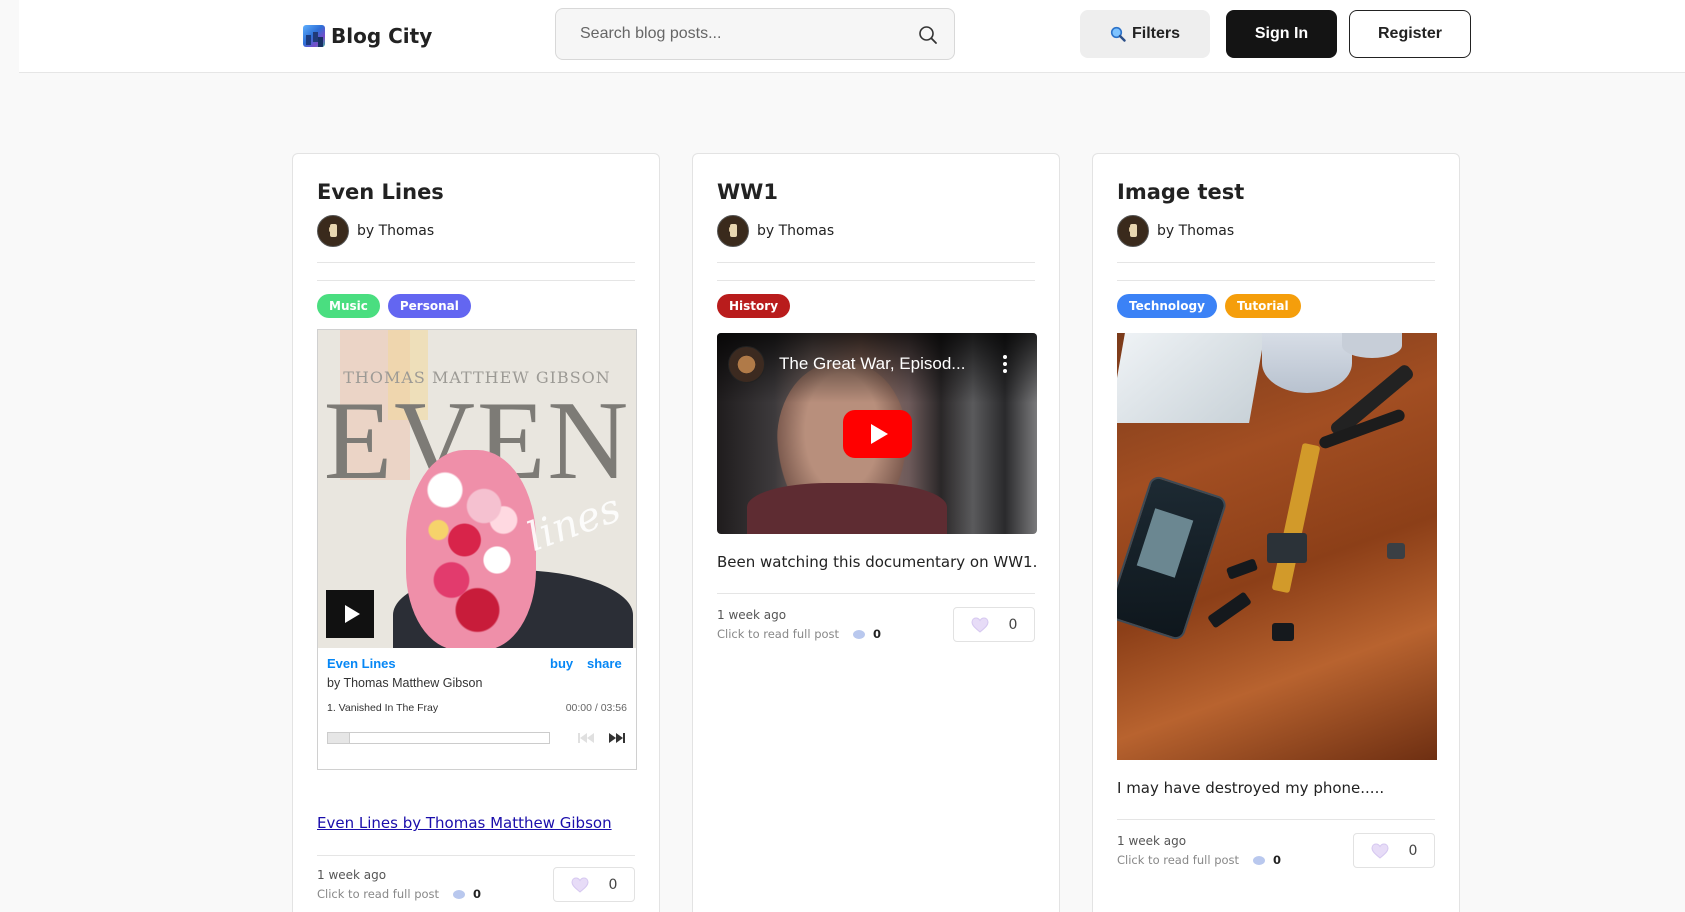  What do you see at coordinates (1118, 34) in the screenshot?
I see `magnifier-icon` at bounding box center [1118, 34].